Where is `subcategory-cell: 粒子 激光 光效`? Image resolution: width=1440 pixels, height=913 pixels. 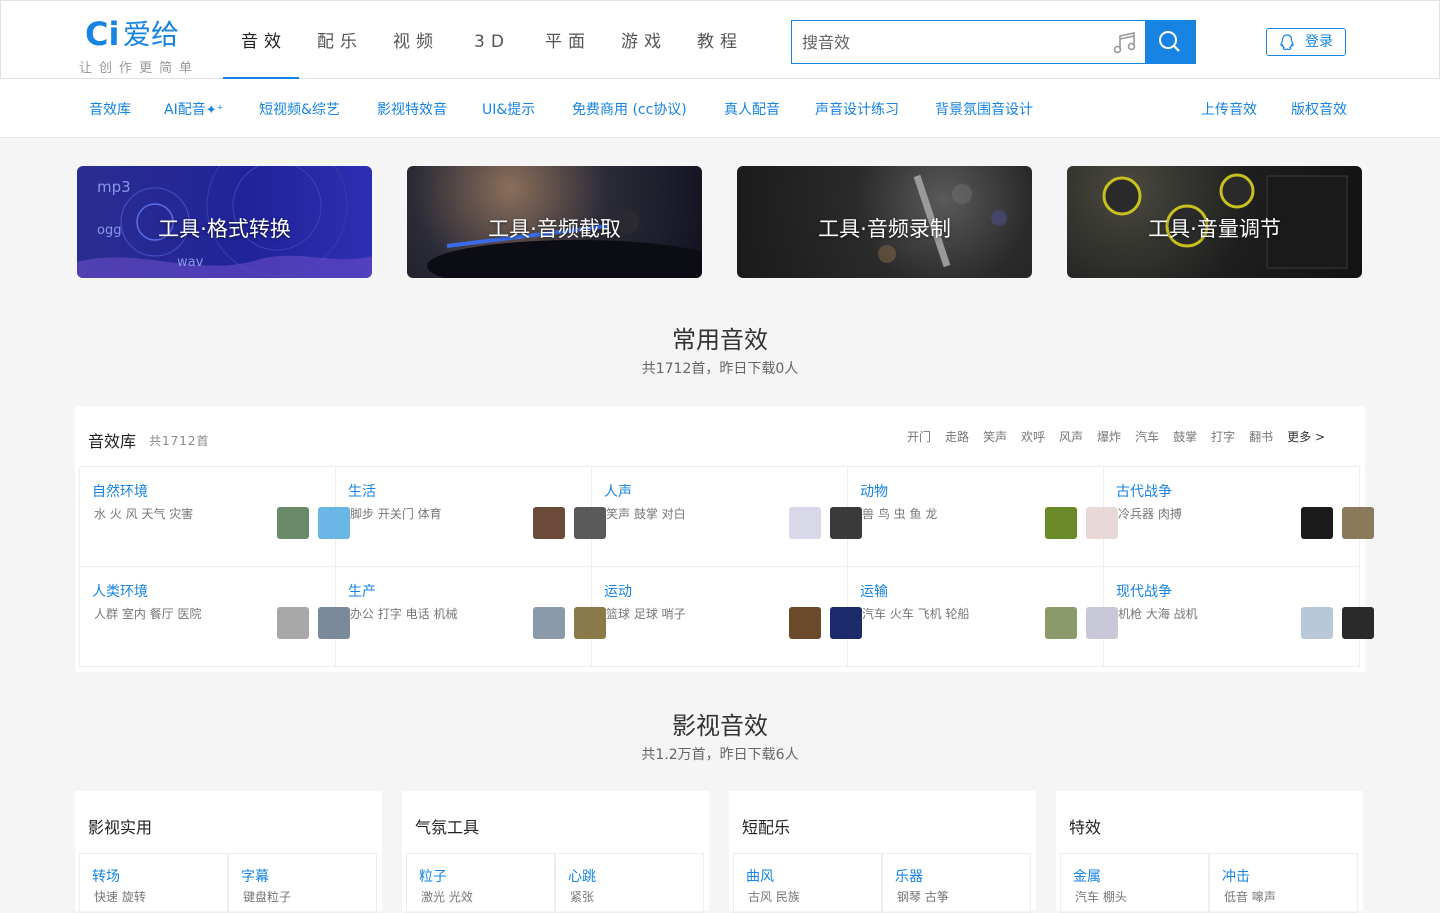 subcategory-cell: 粒子 激光 光效 is located at coordinates (480, 883).